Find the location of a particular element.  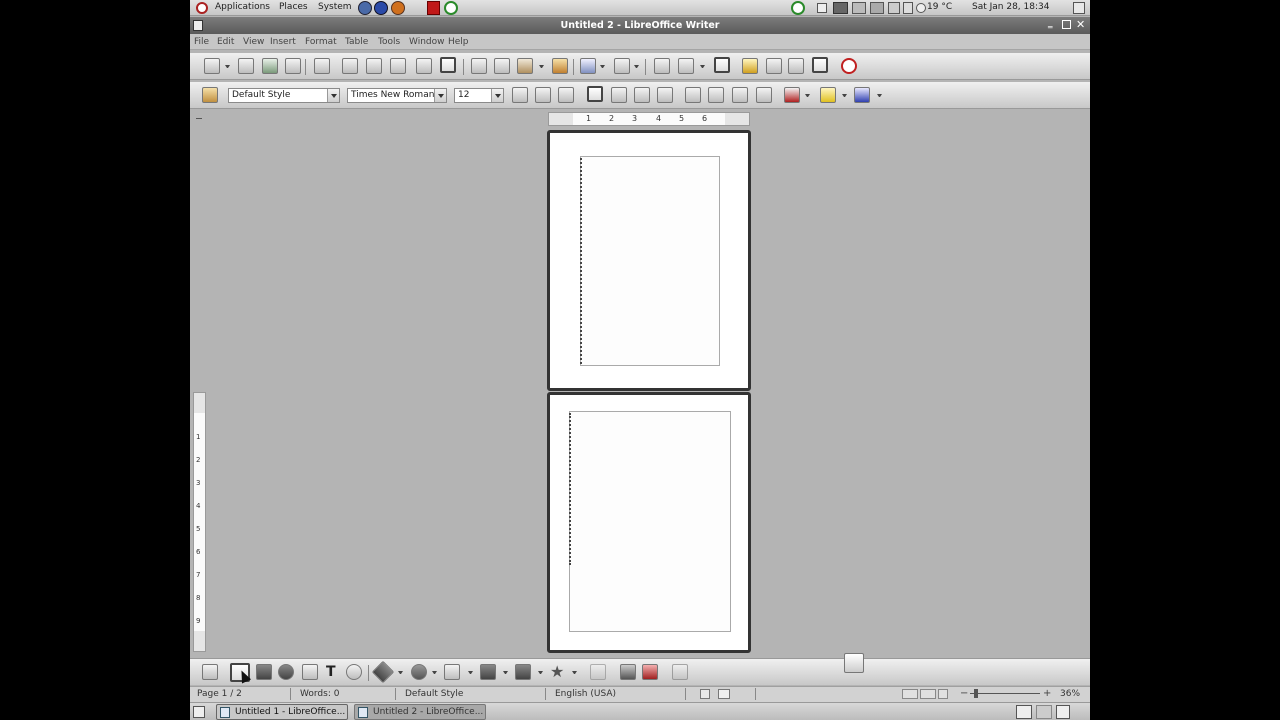

callouts-dropdown-icon is located at coordinates (540, 672).